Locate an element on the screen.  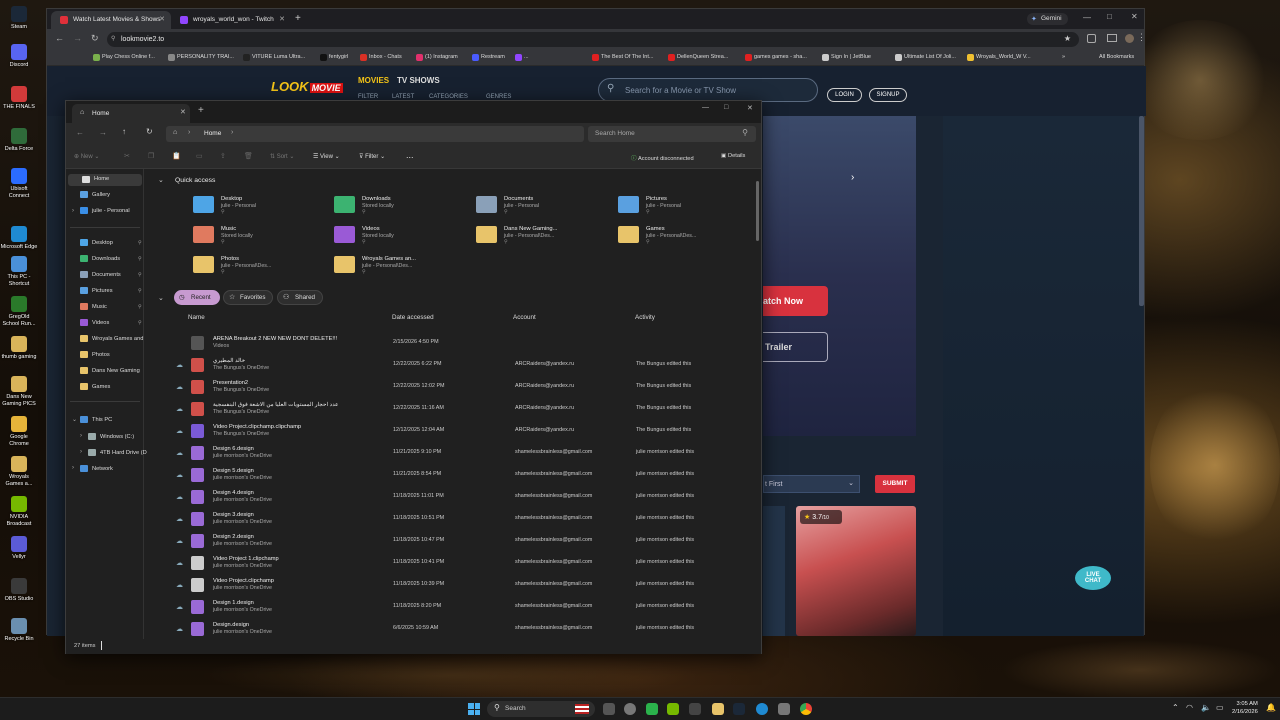
filter-shared: ⚇ Shared is located at coordinates (300, 297).